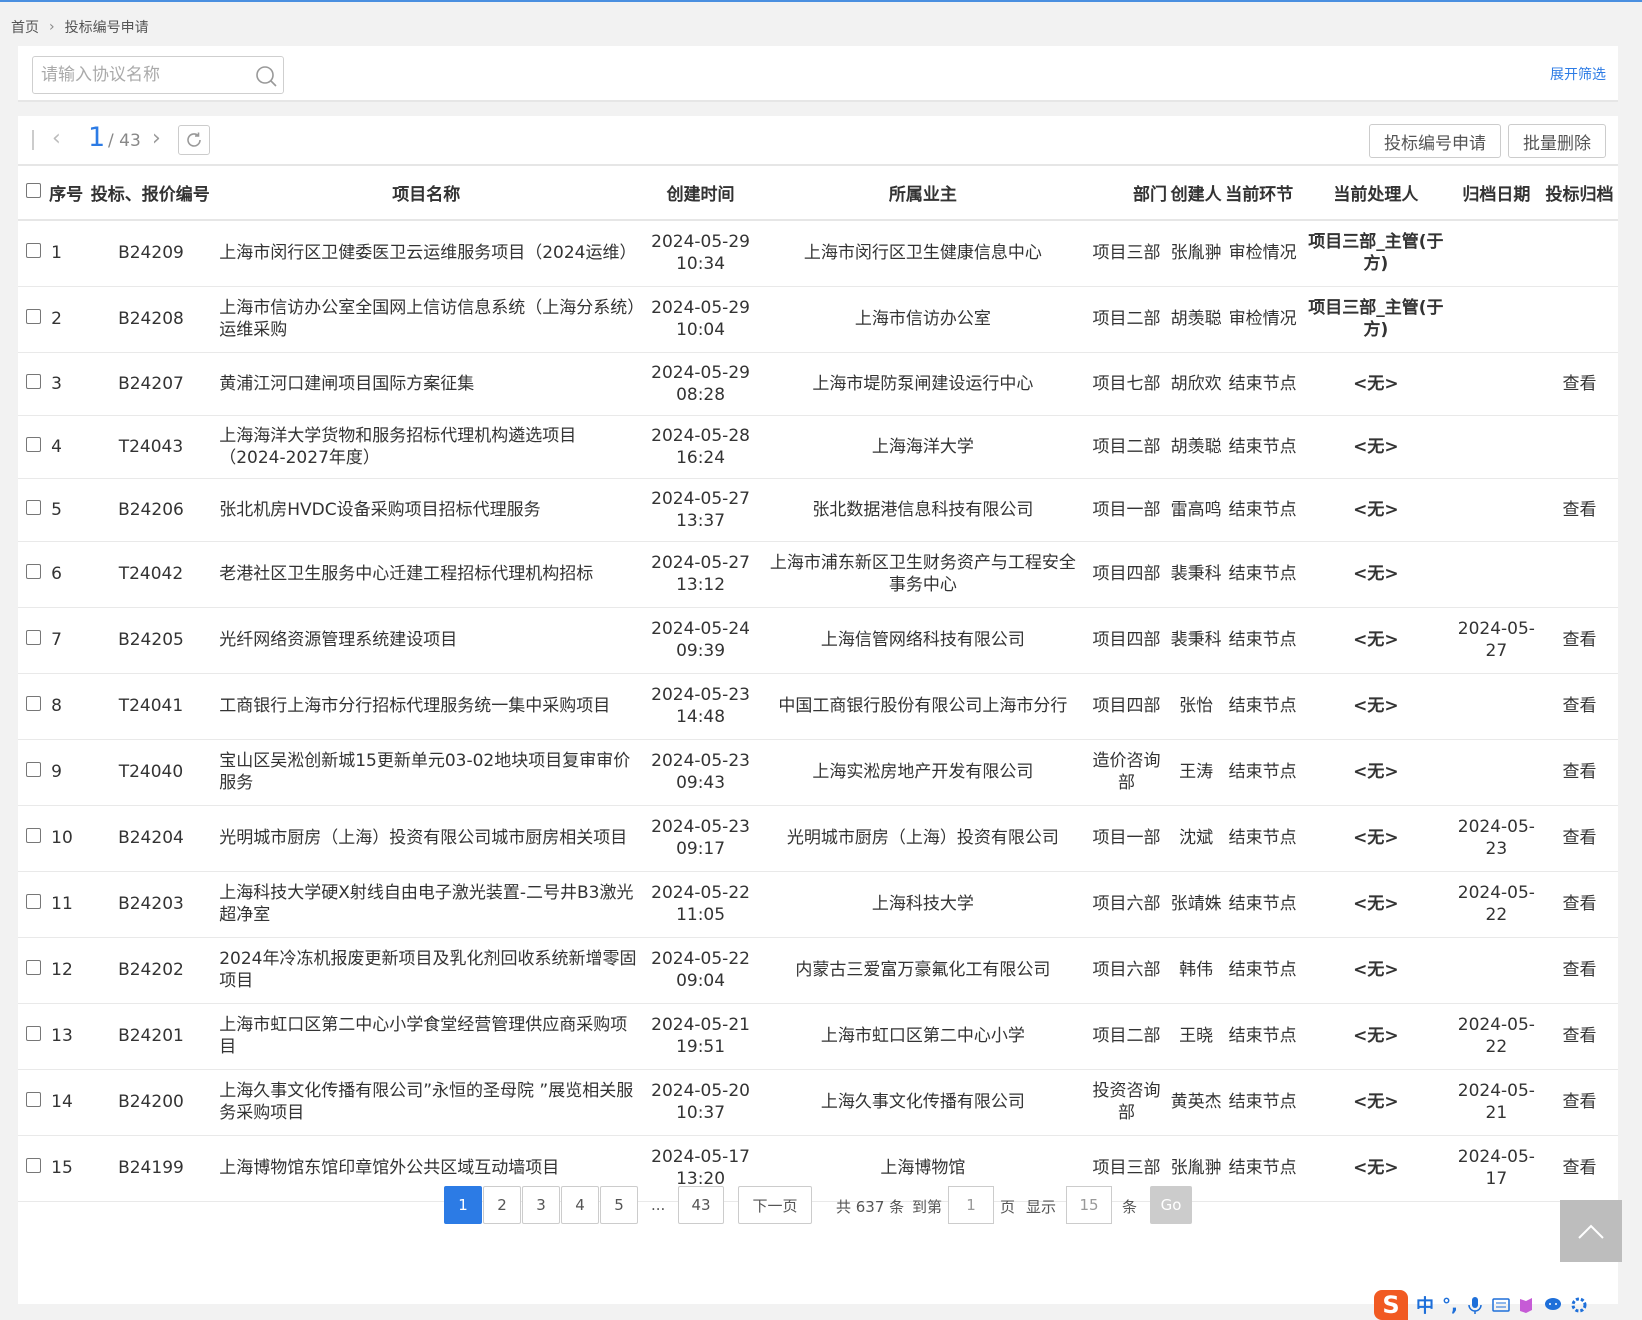  I want to click on skin-icon, so click(1527, 1305).